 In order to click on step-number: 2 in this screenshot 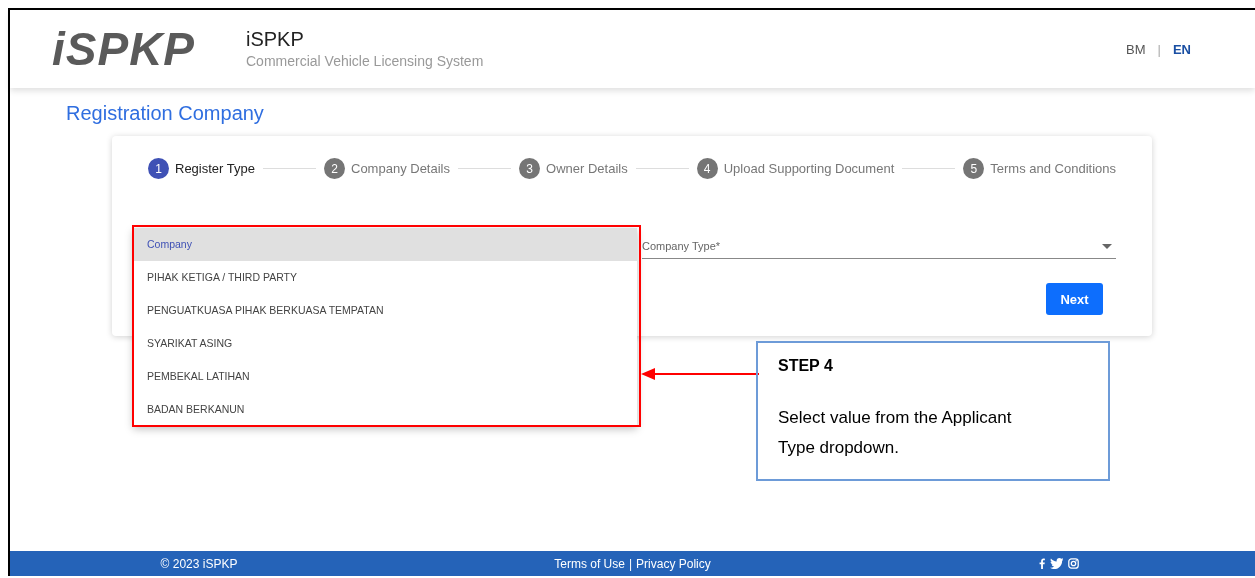, I will do `click(334, 168)`.